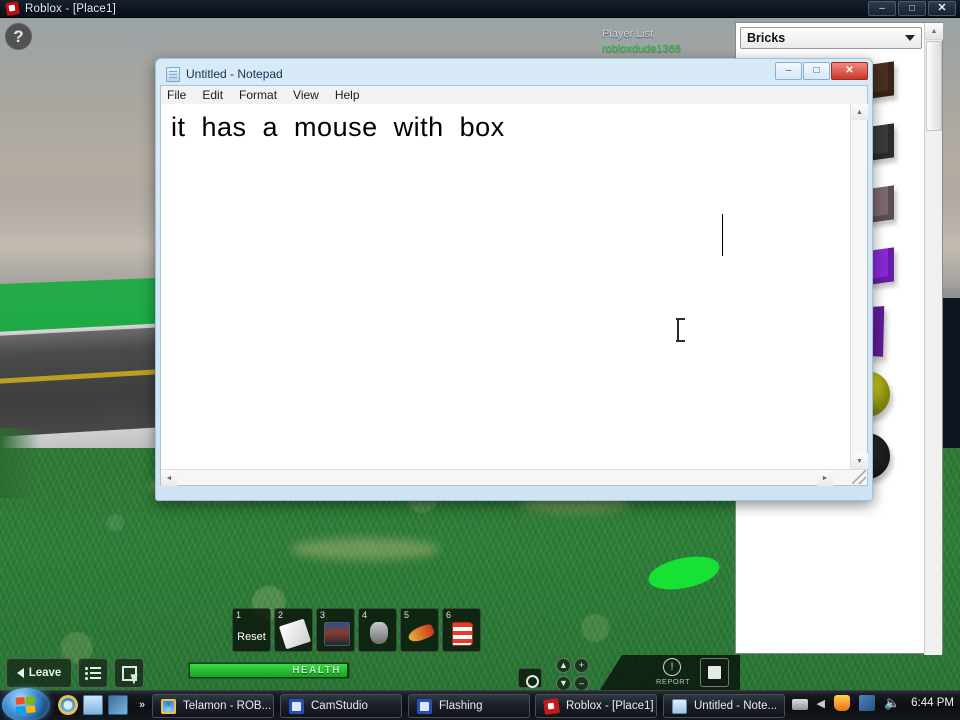 The height and width of the screenshot is (720, 960). Describe the element at coordinates (859, 294) in the screenshot. I see `notepad-vertical-scrollbar: ▲ ▼` at that location.